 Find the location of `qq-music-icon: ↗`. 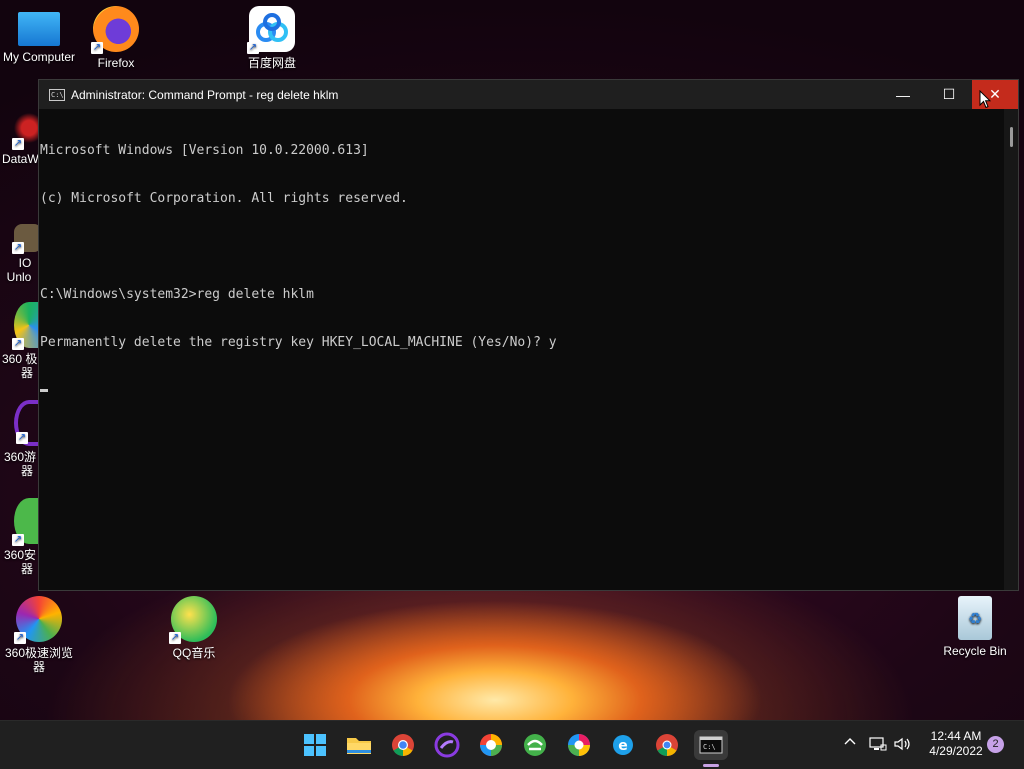

qq-music-icon: ↗ is located at coordinates (193, 620).